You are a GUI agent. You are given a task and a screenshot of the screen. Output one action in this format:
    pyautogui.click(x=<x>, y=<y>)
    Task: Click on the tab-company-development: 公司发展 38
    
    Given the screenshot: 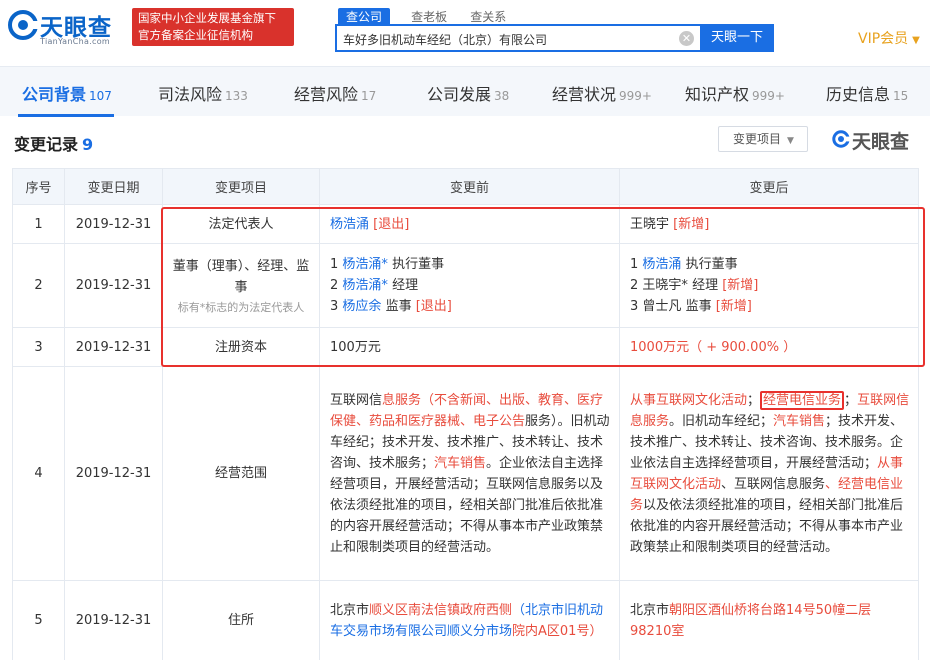 What is the action you would take?
    pyautogui.click(x=468, y=93)
    